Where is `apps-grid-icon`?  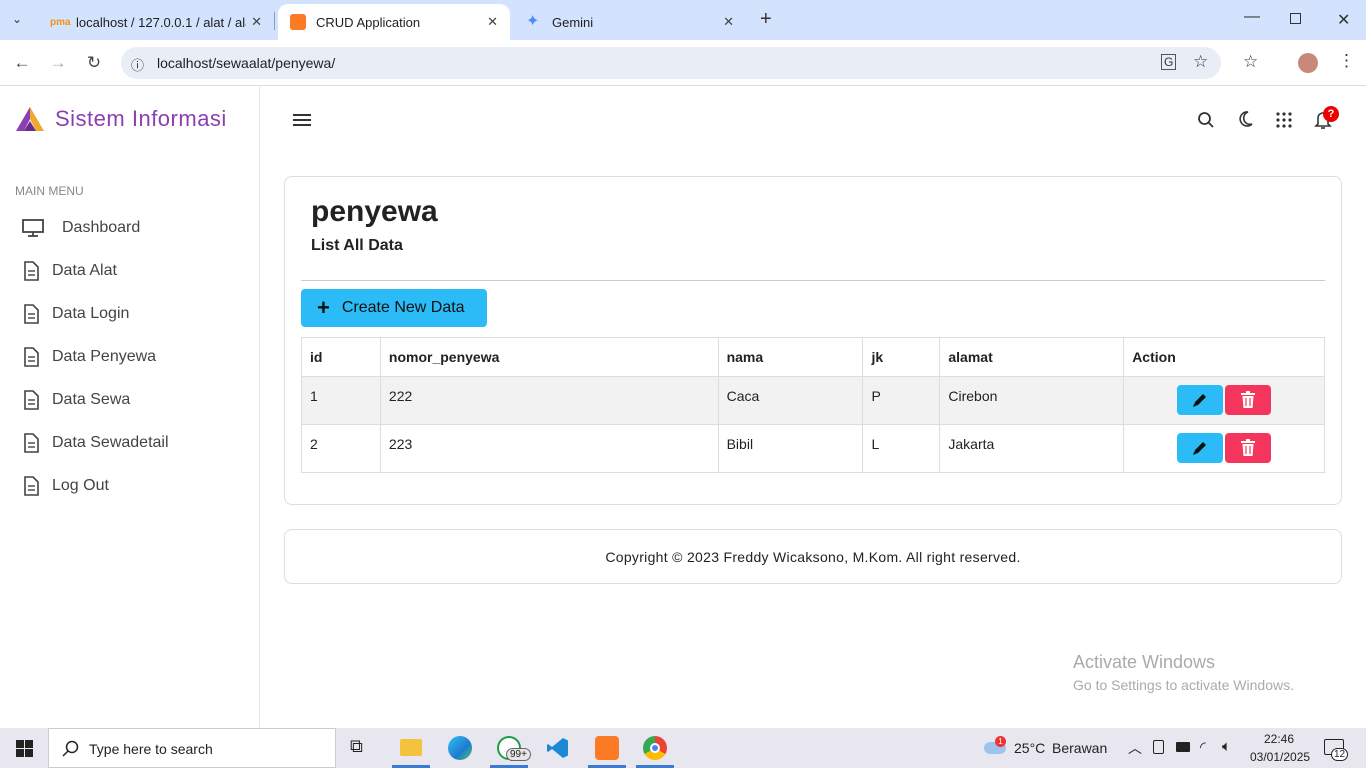
apps-grid-icon is located at coordinates (1284, 120).